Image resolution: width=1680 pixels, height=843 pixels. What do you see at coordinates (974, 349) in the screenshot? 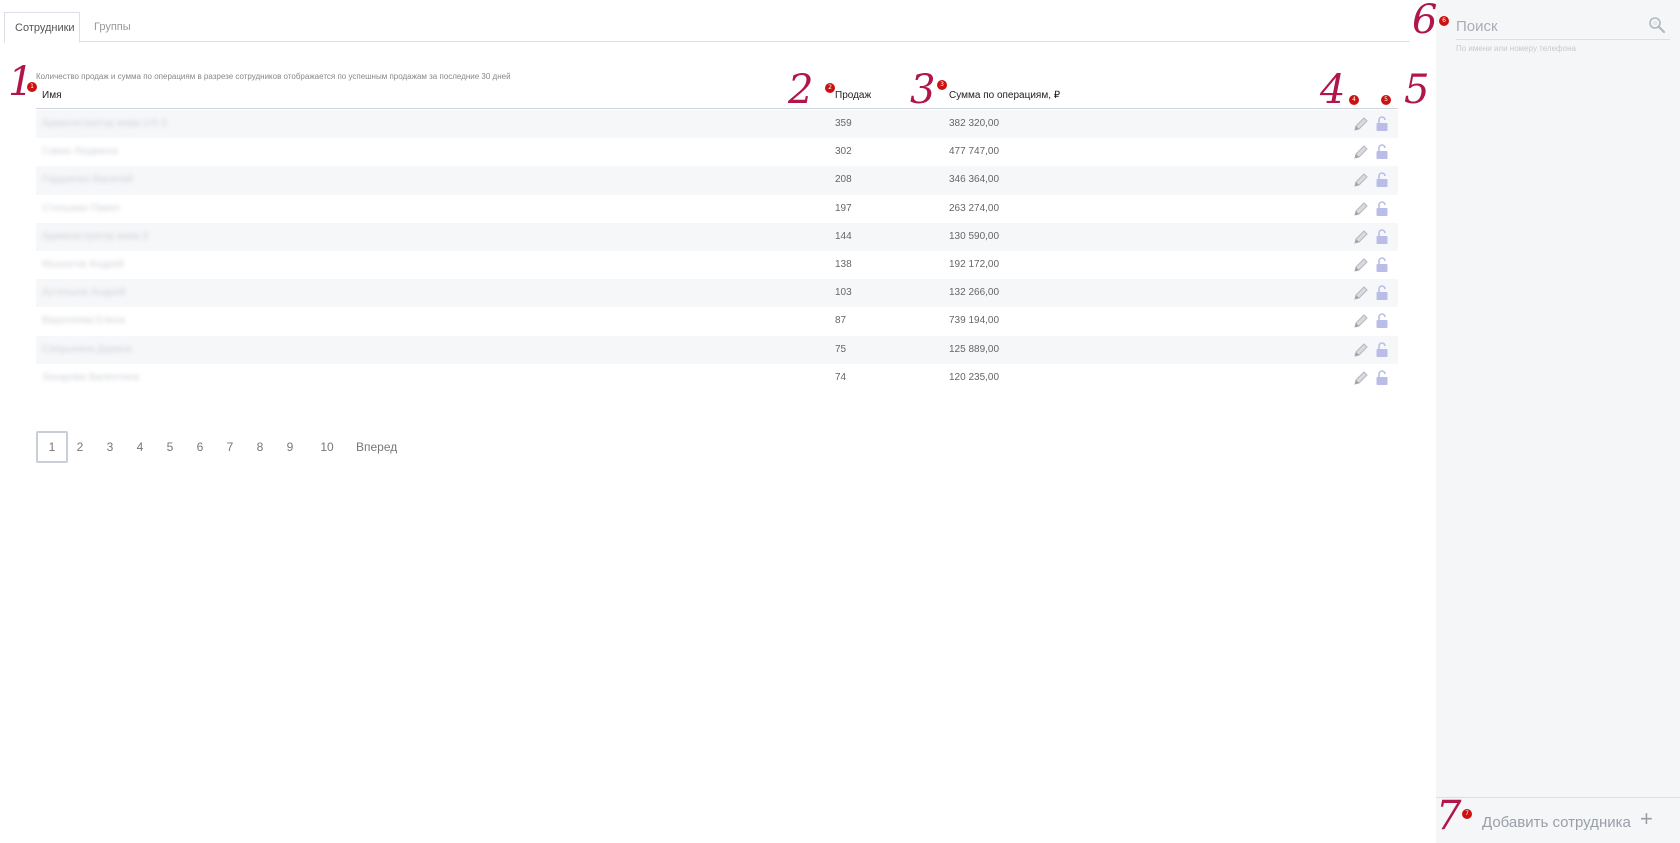
I see `operations-sum: 125 889,00` at bounding box center [974, 349].